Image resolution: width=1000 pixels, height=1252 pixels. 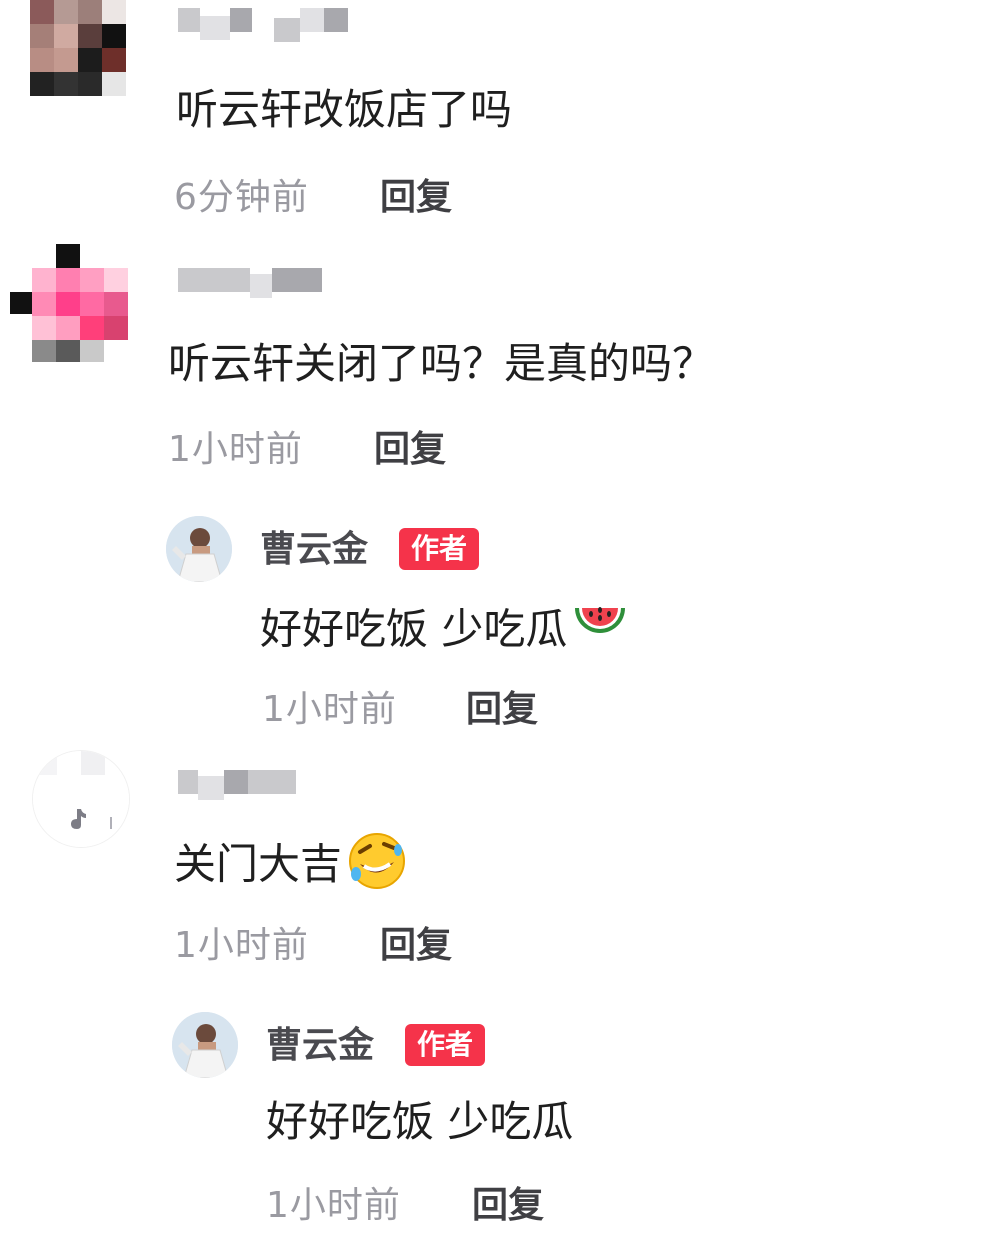 I want to click on tiktok-logo-avatar-icon, so click(x=81, y=799).